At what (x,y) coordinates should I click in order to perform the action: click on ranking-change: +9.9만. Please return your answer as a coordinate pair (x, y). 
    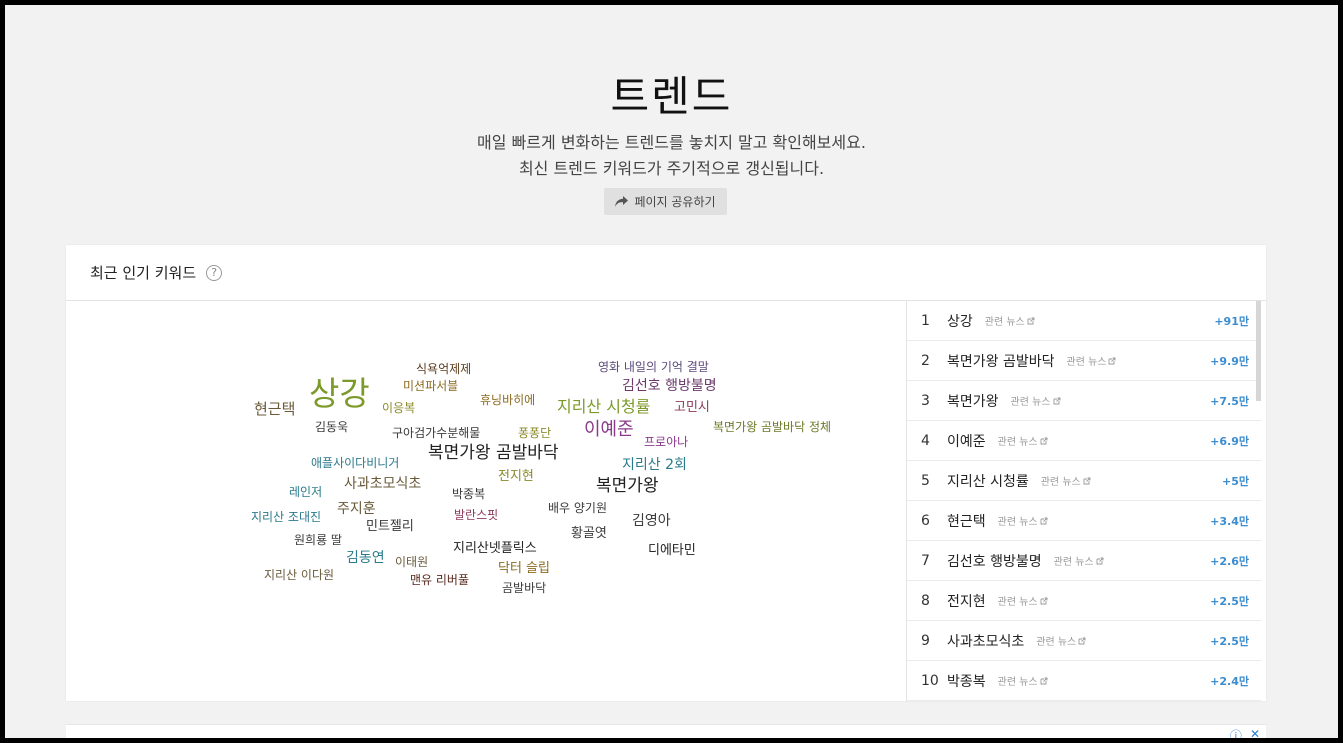
    Looking at the image, I should click on (1229, 361).